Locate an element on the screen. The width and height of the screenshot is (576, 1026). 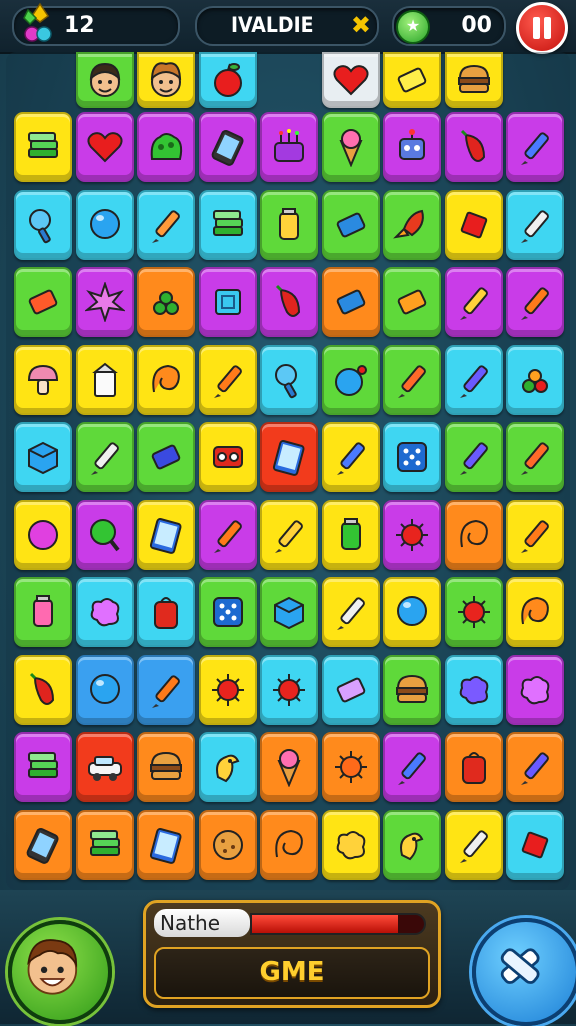
tile-slime is located at coordinates (166, 147).